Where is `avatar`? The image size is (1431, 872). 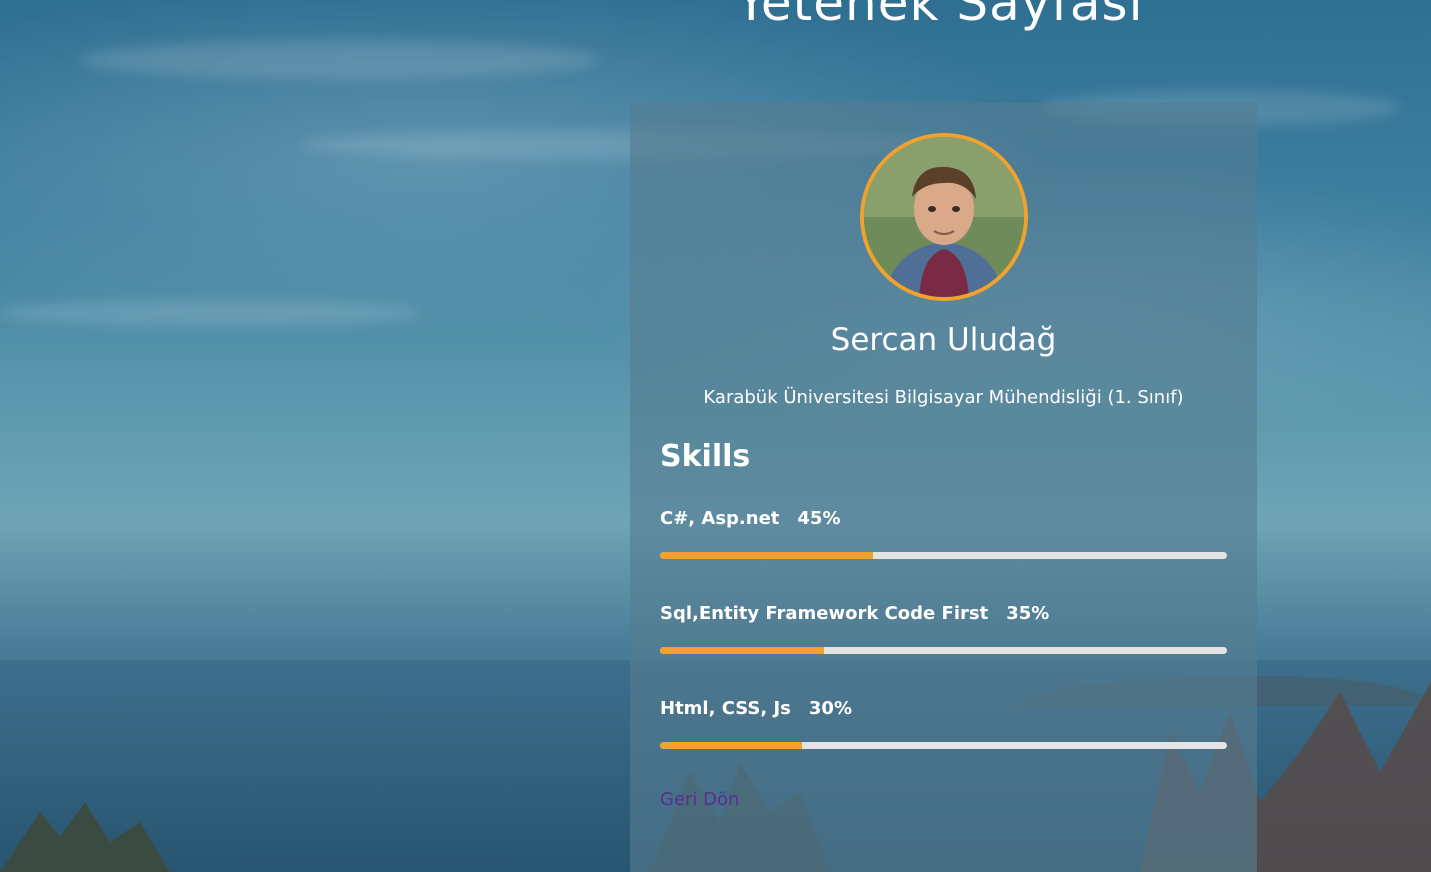
avatar is located at coordinates (944, 217).